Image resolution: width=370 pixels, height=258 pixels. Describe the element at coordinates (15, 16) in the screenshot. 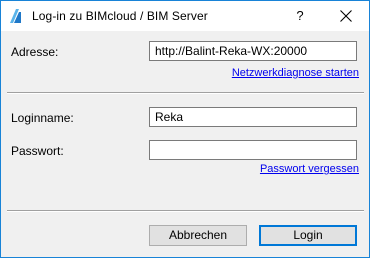

I see `bimcloud-icon` at that location.